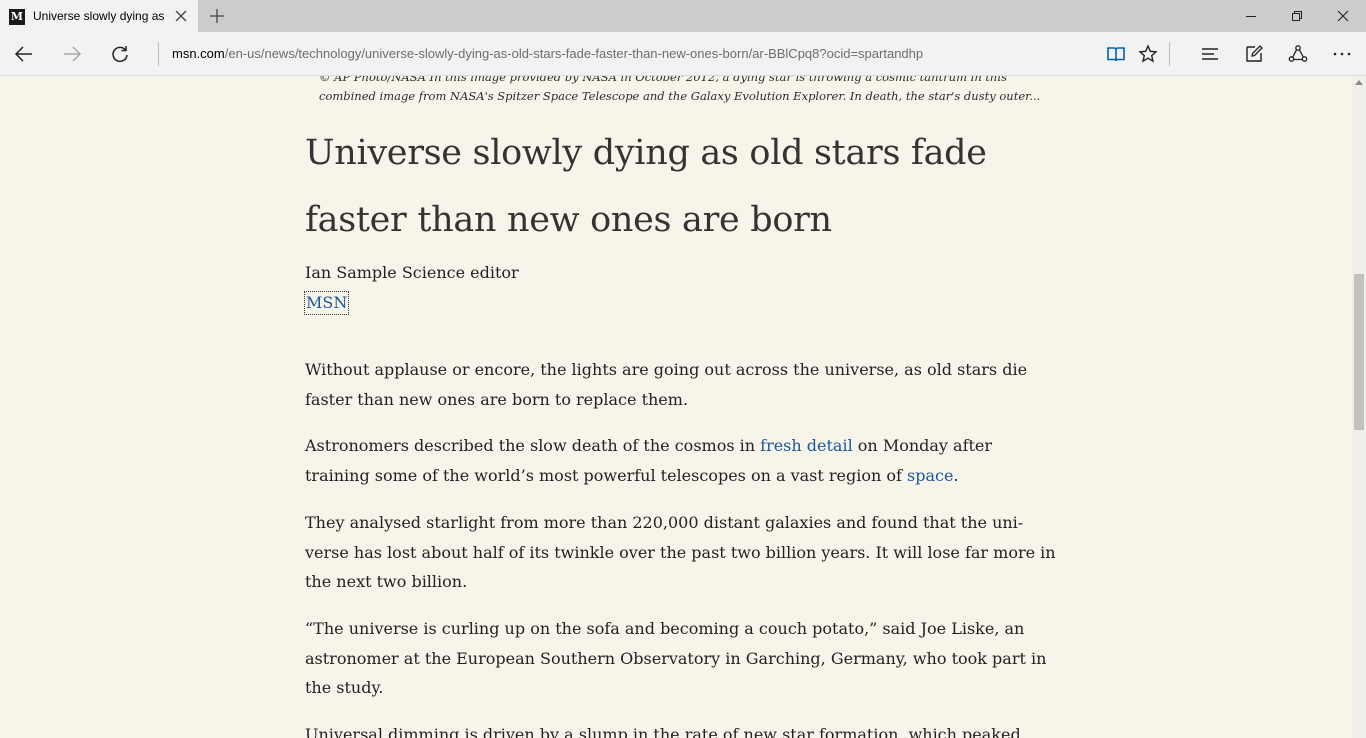 Image resolution: width=1366 pixels, height=738 pixels. I want to click on hub-button, so click(1210, 54).